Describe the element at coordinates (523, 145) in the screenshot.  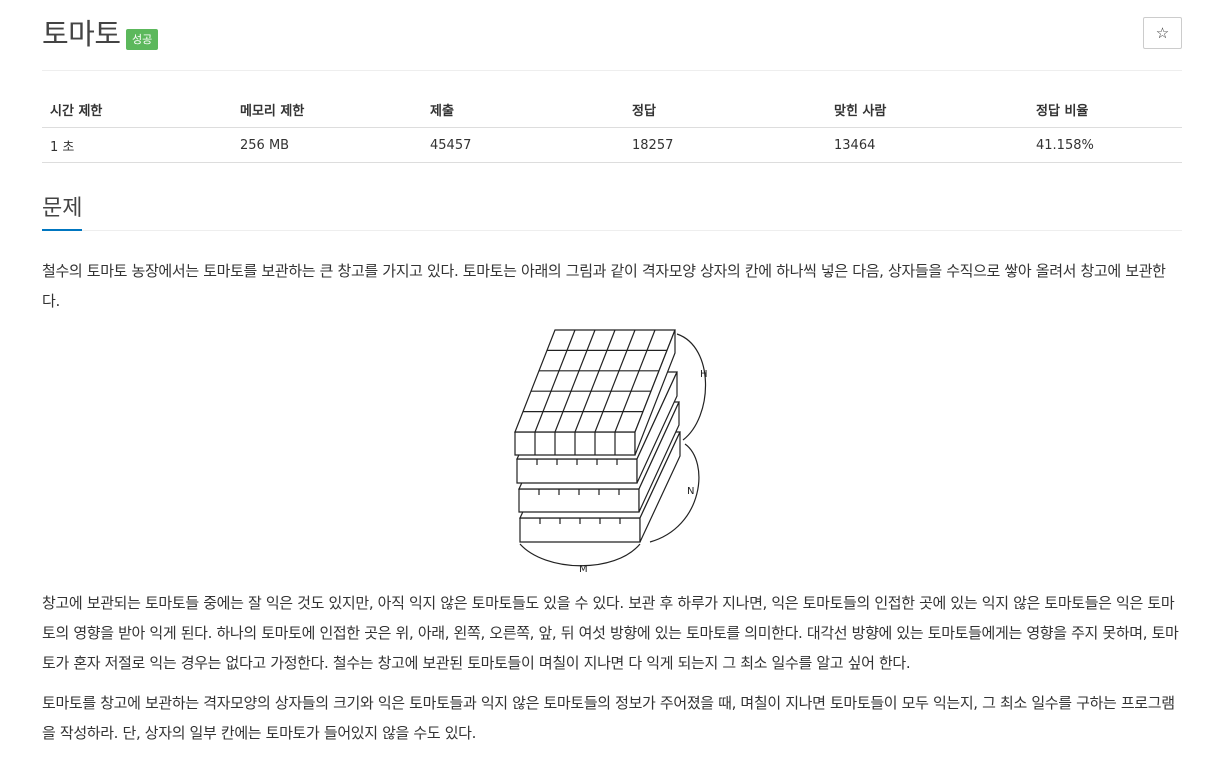
I see `submissions-value: 45457` at that location.